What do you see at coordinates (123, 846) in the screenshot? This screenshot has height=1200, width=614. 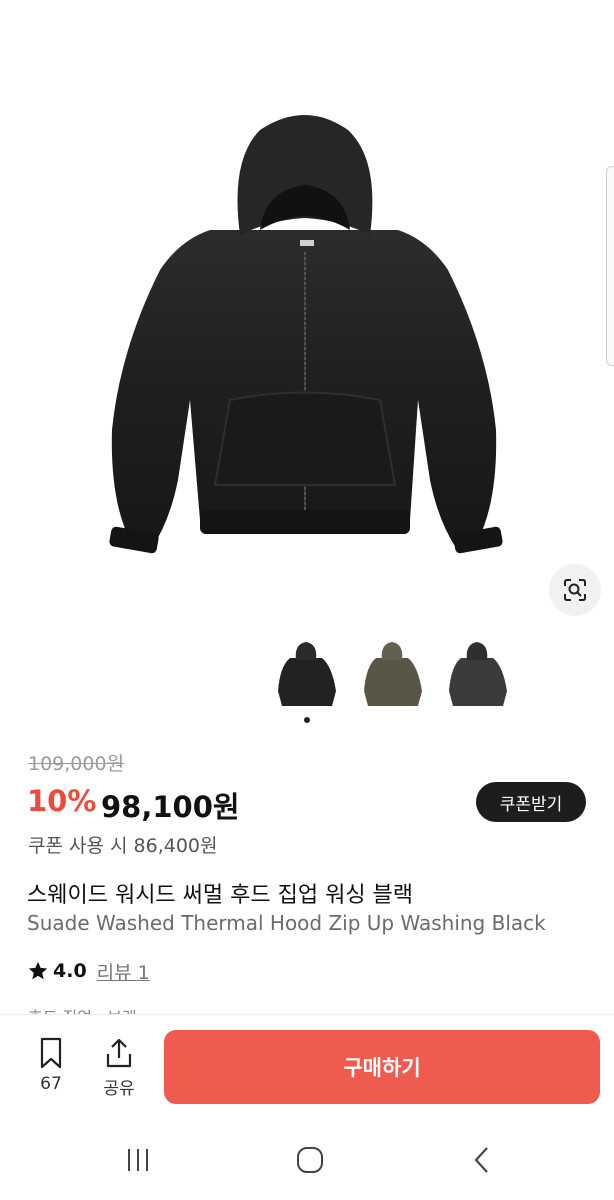 I see `coupon-price: 쿠폰 사용 시 86,400원` at bounding box center [123, 846].